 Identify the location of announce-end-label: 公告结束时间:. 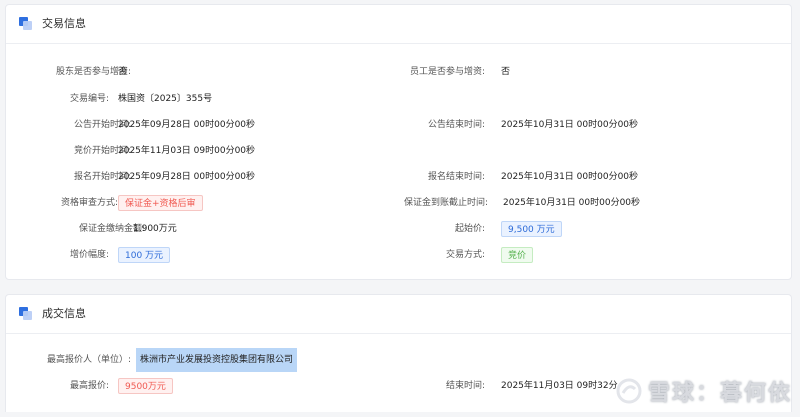
(456, 125).